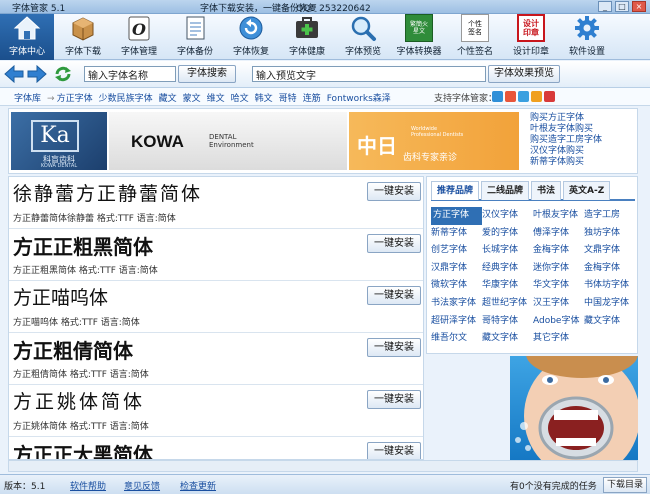 The image size is (650, 494). I want to click on brand-link: 汉仪字体, so click(507, 216).